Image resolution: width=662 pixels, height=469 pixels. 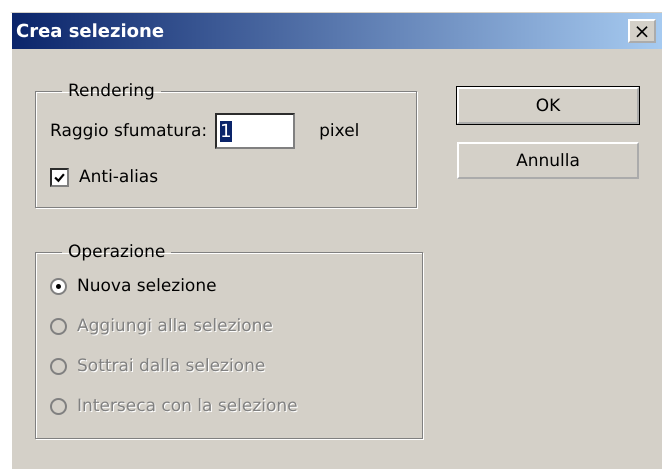 I want to click on close-button: ×, so click(x=642, y=31).